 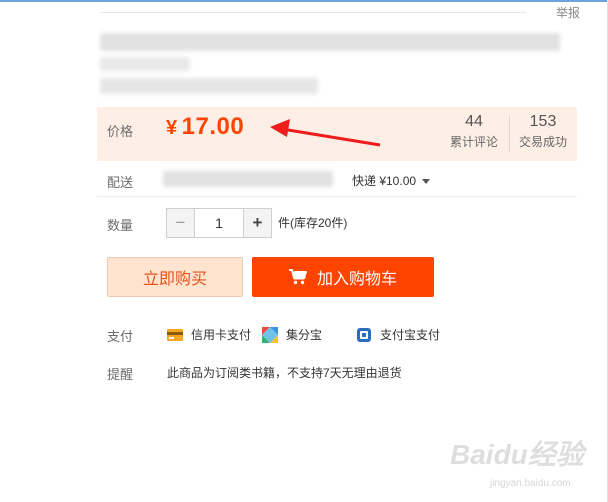 I want to click on buy-now-button: 立即购买, so click(x=175, y=277).